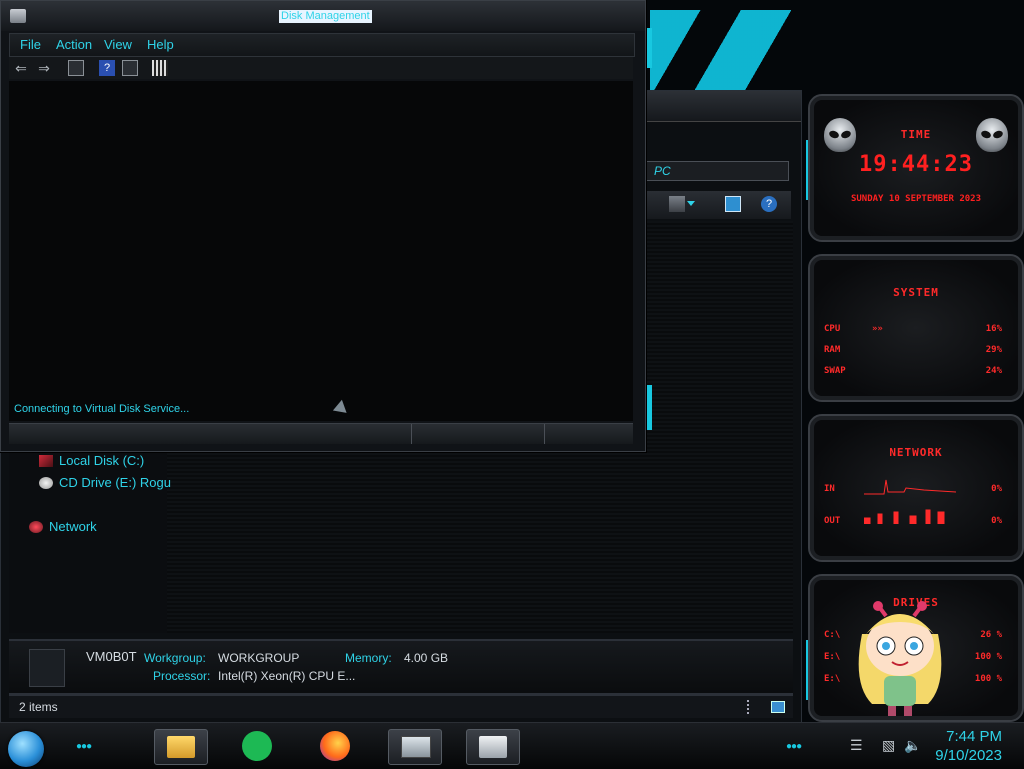 Image resolution: width=1024 pixels, height=769 pixels. What do you see at coordinates (715, 171) in the screenshot?
I see `address-bar: PC` at bounding box center [715, 171].